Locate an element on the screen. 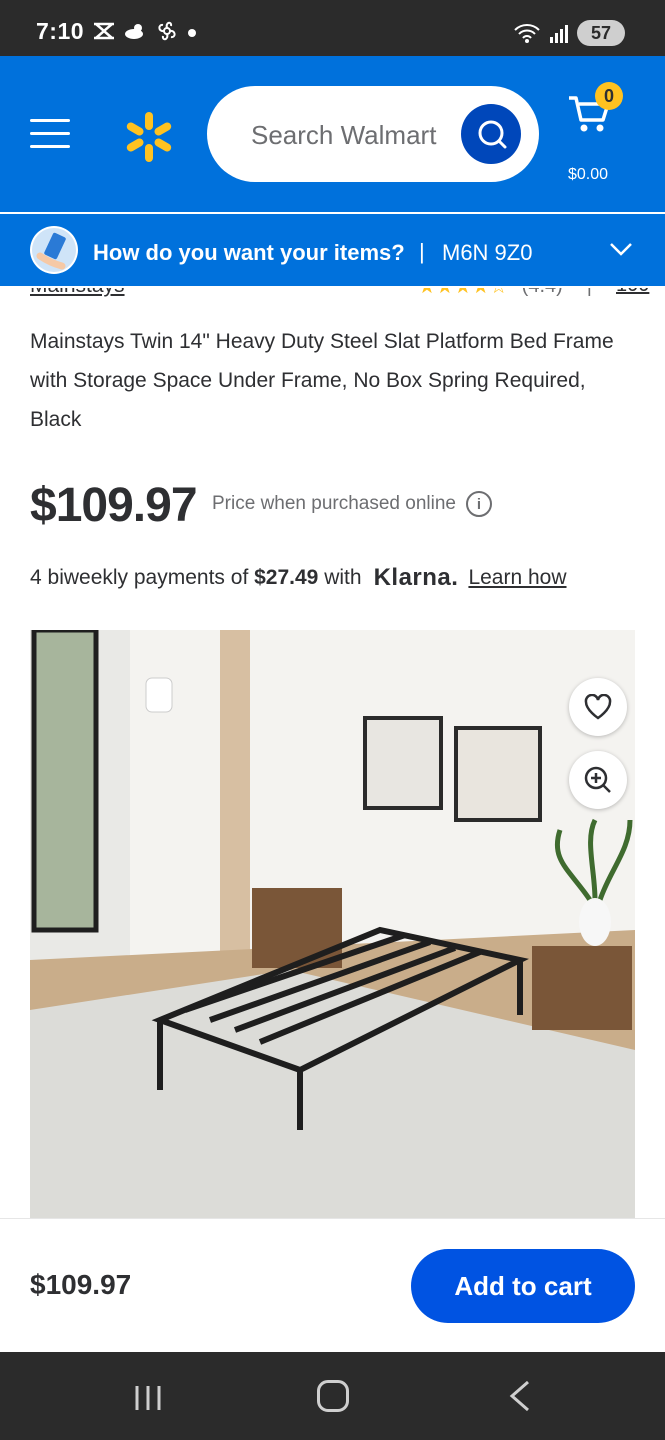 This screenshot has width=665, height=1440. zoom-in-icon is located at coordinates (597, 779).